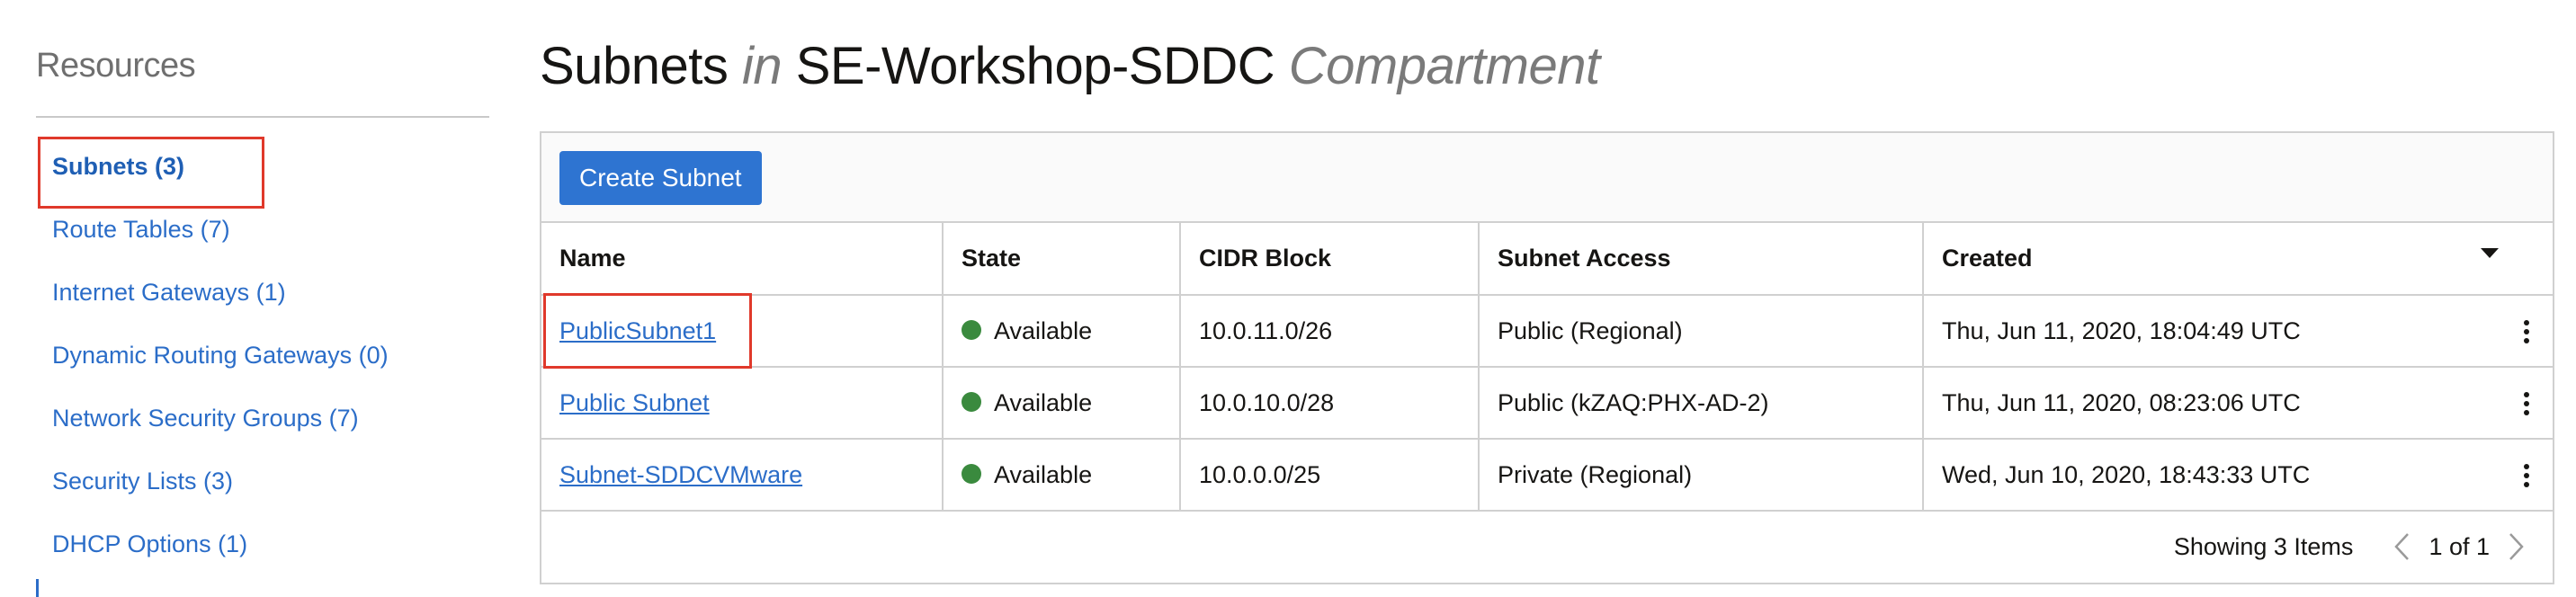 The height and width of the screenshot is (597, 2576). Describe the element at coordinates (2490, 253) in the screenshot. I see `caret-down-icon` at that location.